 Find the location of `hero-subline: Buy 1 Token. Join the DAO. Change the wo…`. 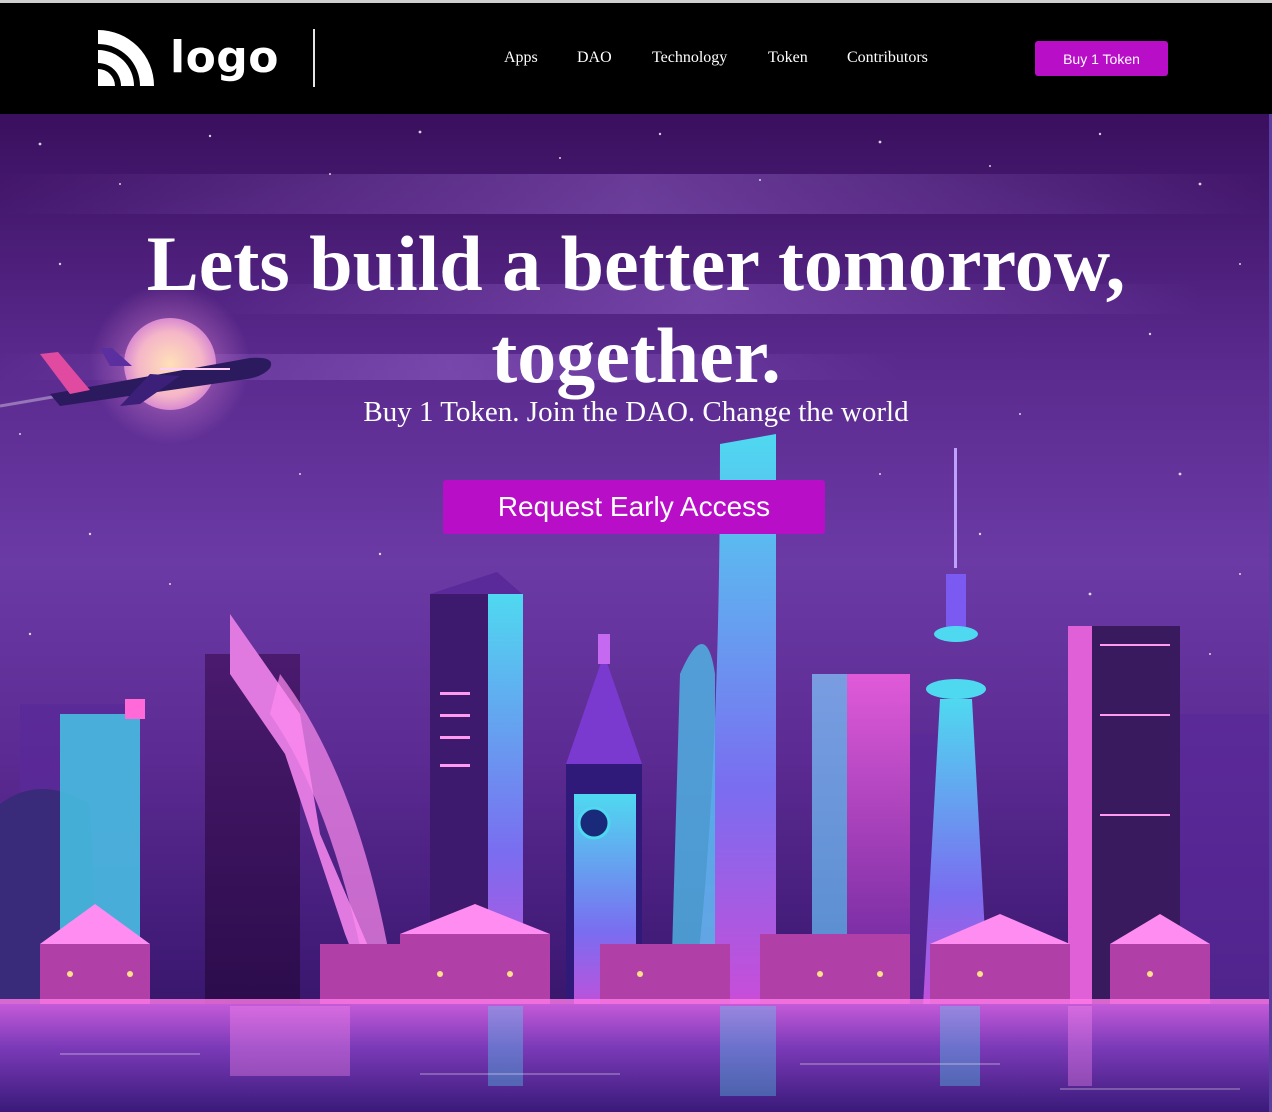

hero-subline: Buy 1 Token. Join the DAO. Change the wo… is located at coordinates (636, 412).